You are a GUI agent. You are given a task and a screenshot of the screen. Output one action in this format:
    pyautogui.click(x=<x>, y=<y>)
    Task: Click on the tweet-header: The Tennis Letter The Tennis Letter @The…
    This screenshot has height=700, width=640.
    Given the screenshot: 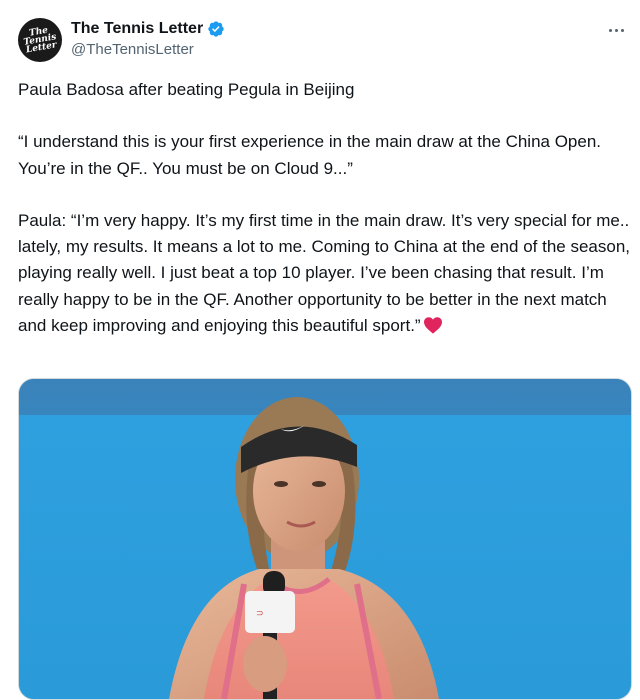 What is the action you would take?
    pyautogui.click(x=324, y=40)
    